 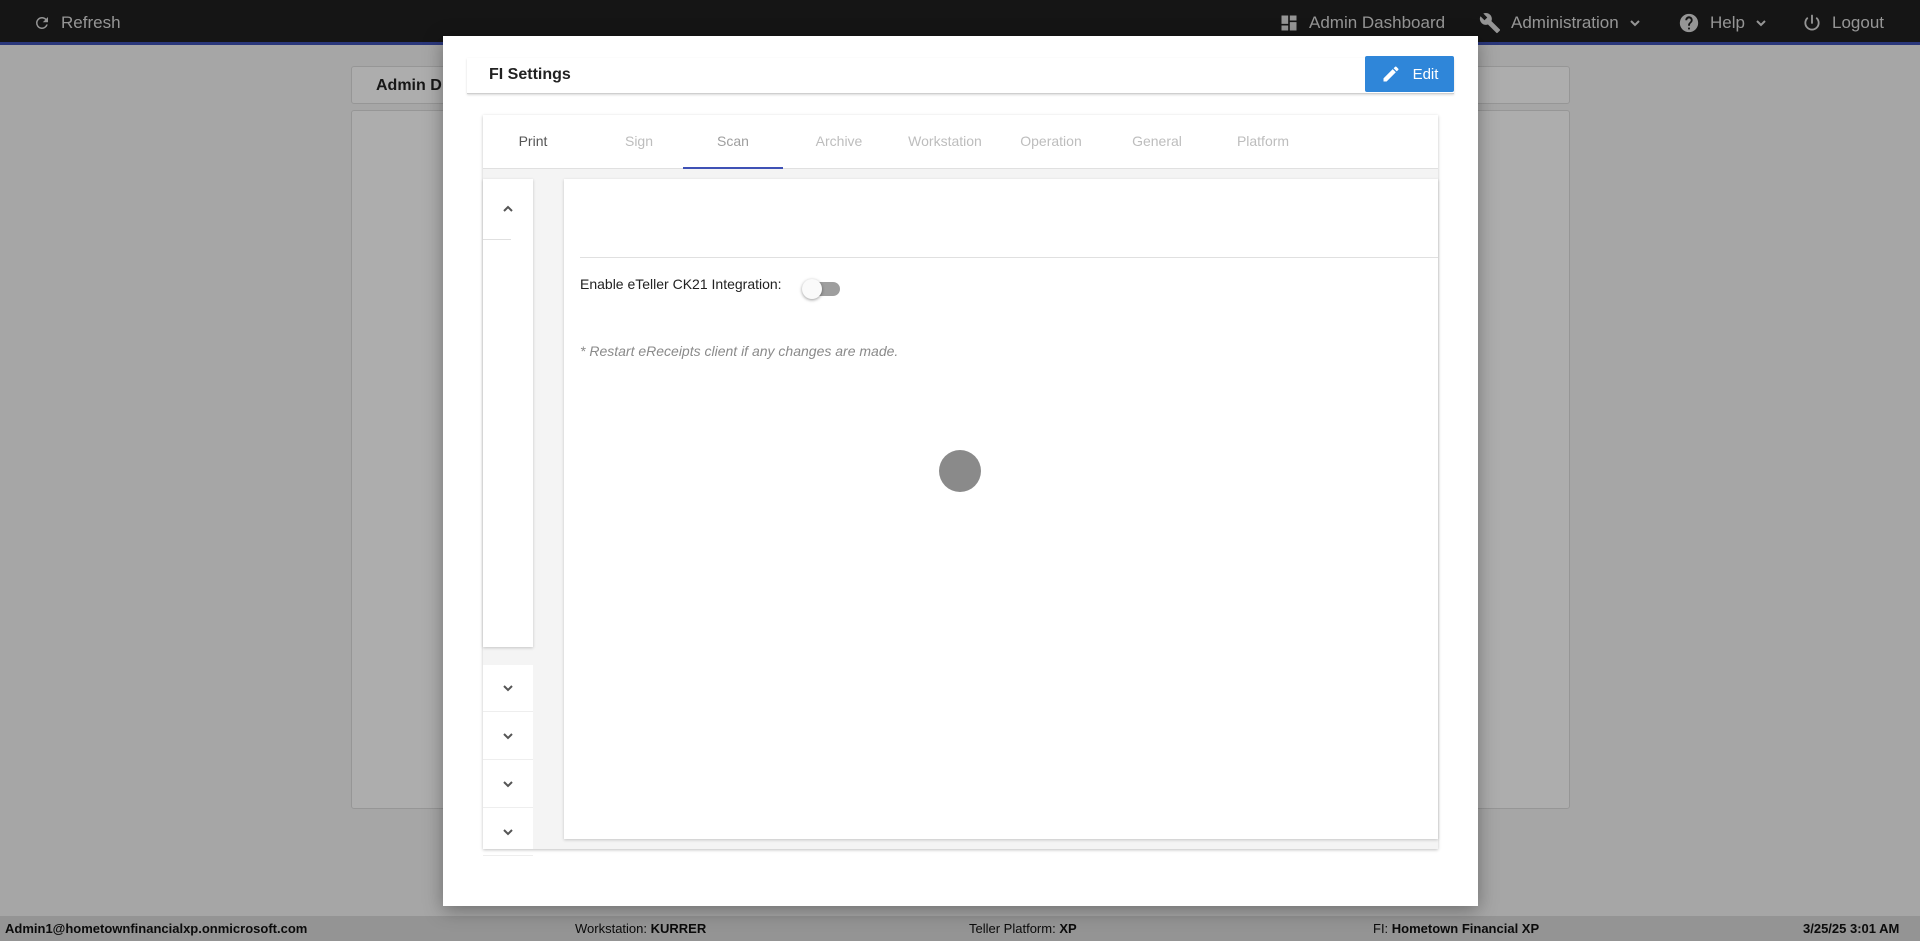 I want to click on ck21-integration-toggle, so click(x=821, y=289).